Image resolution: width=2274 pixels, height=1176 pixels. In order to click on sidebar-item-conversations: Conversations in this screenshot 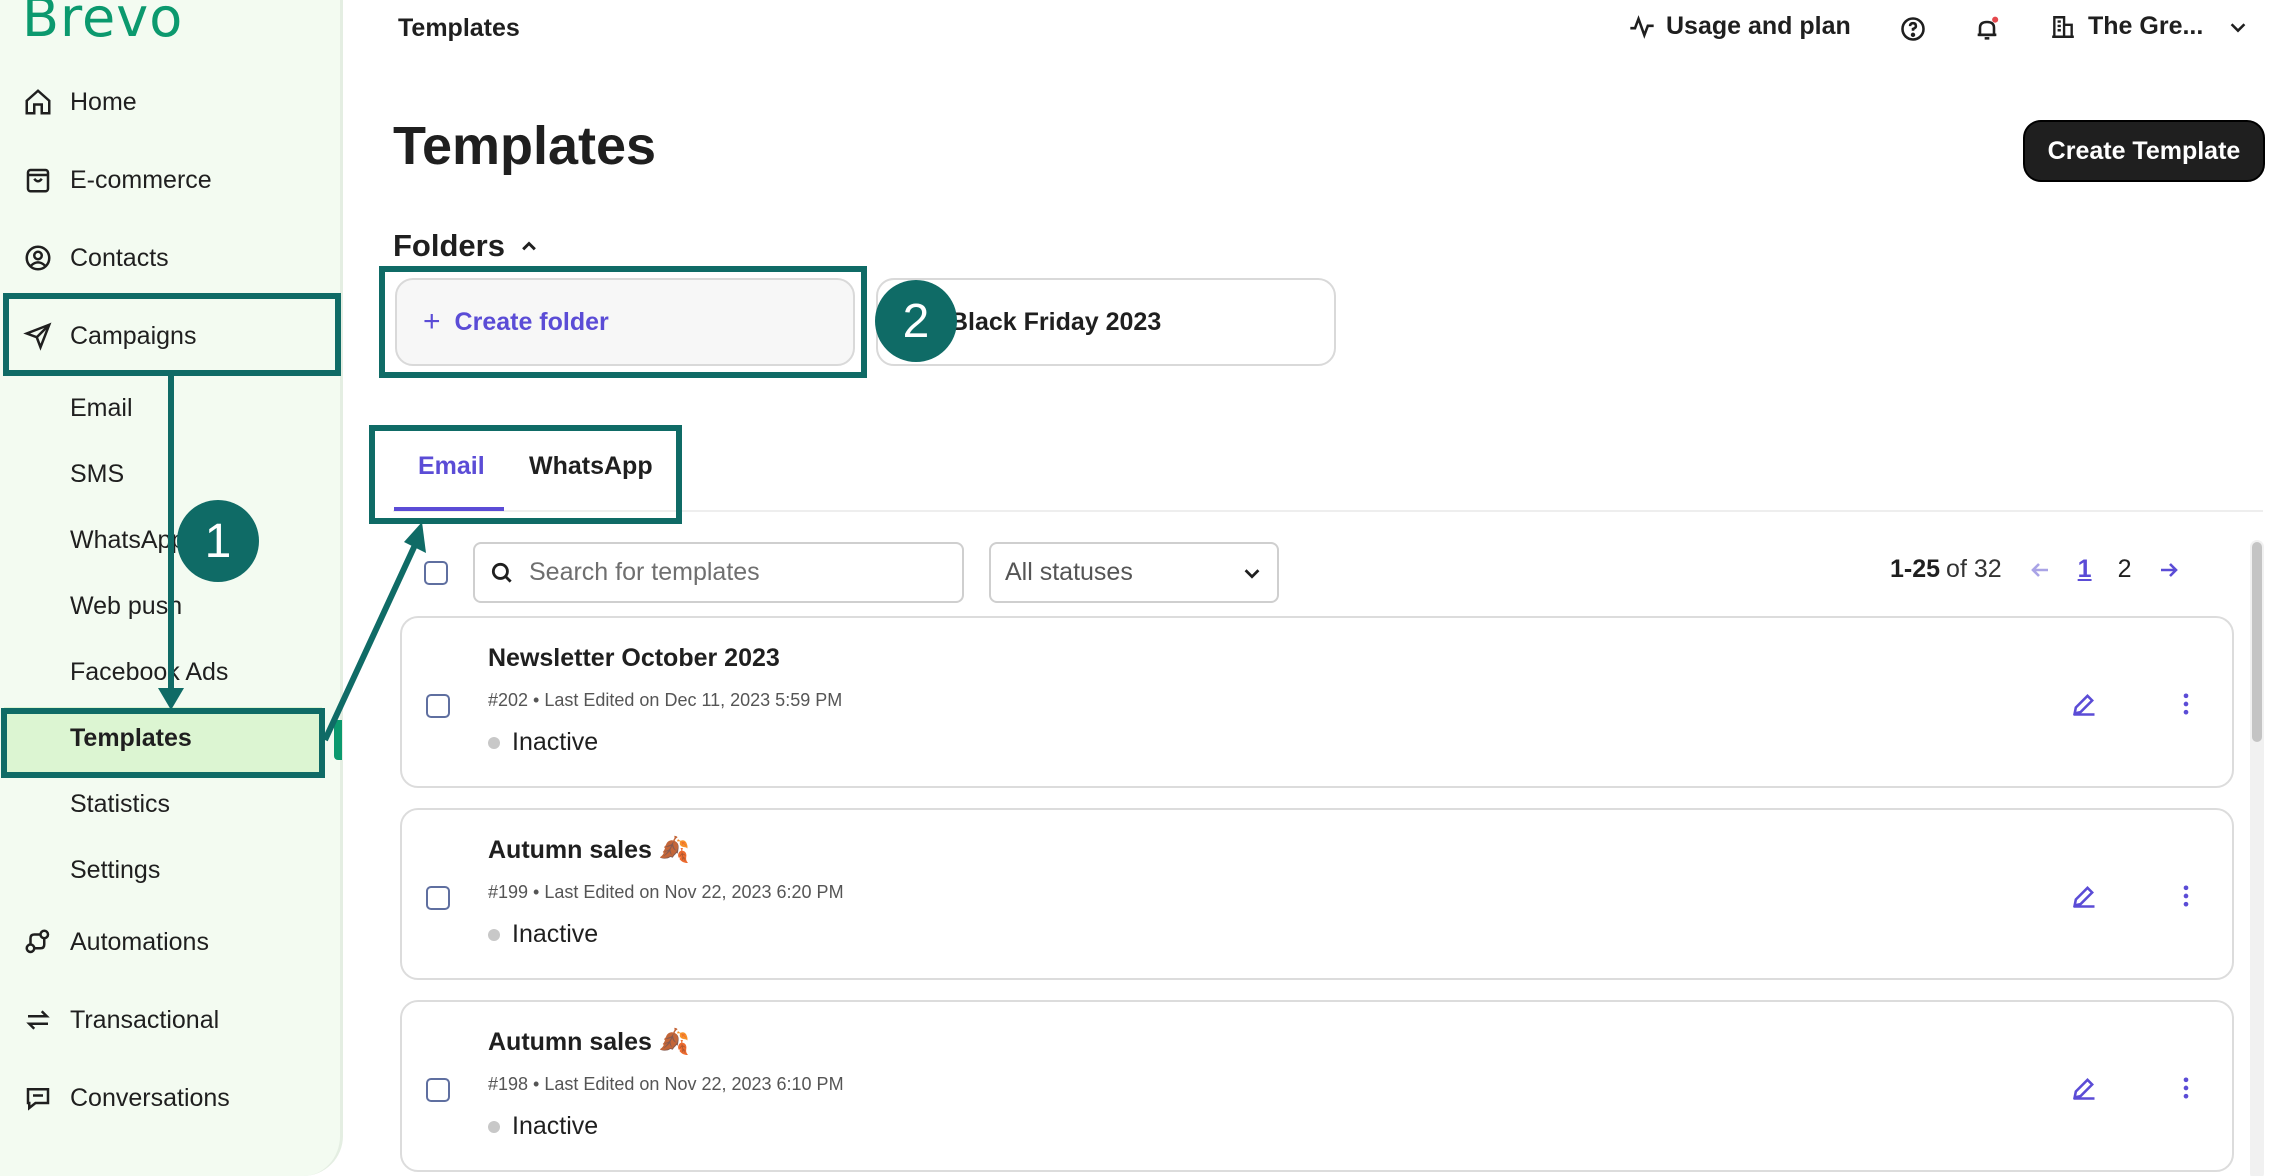, I will do `click(167, 1098)`.